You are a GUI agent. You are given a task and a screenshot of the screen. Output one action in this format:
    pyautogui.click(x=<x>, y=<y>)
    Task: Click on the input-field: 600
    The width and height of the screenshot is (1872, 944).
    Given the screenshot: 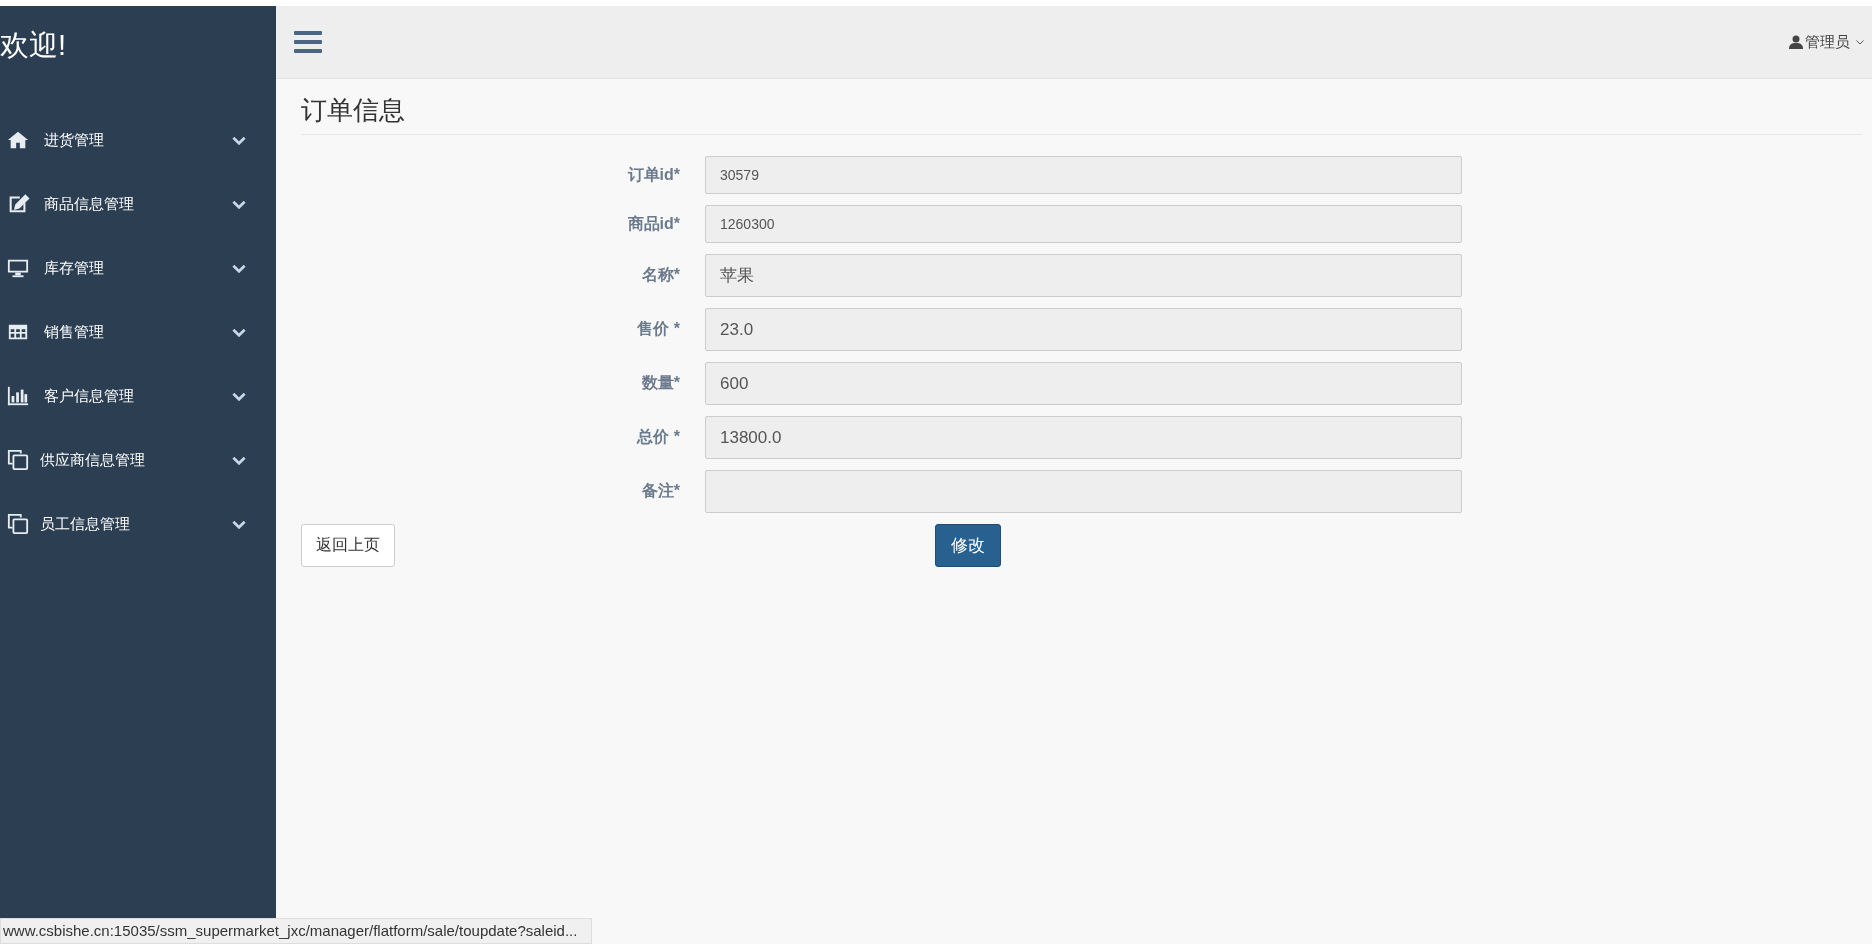 What is the action you would take?
    pyautogui.click(x=1083, y=383)
    